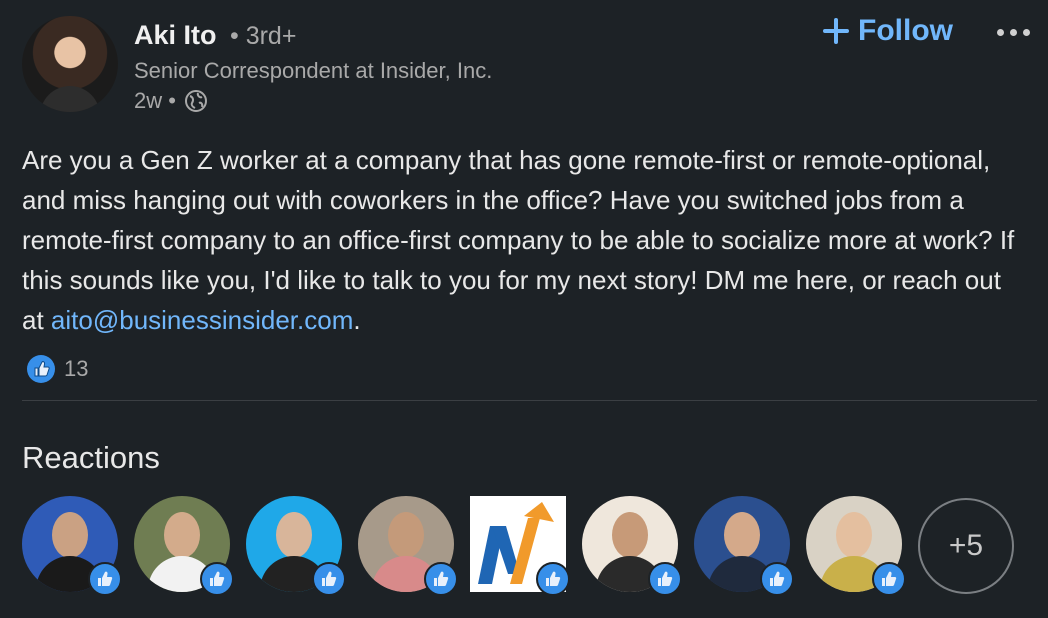 The width and height of the screenshot is (1048, 618). What do you see at coordinates (313, 70) in the screenshot?
I see `author-headline: Senior Correspondent at Insider, Inc.` at bounding box center [313, 70].